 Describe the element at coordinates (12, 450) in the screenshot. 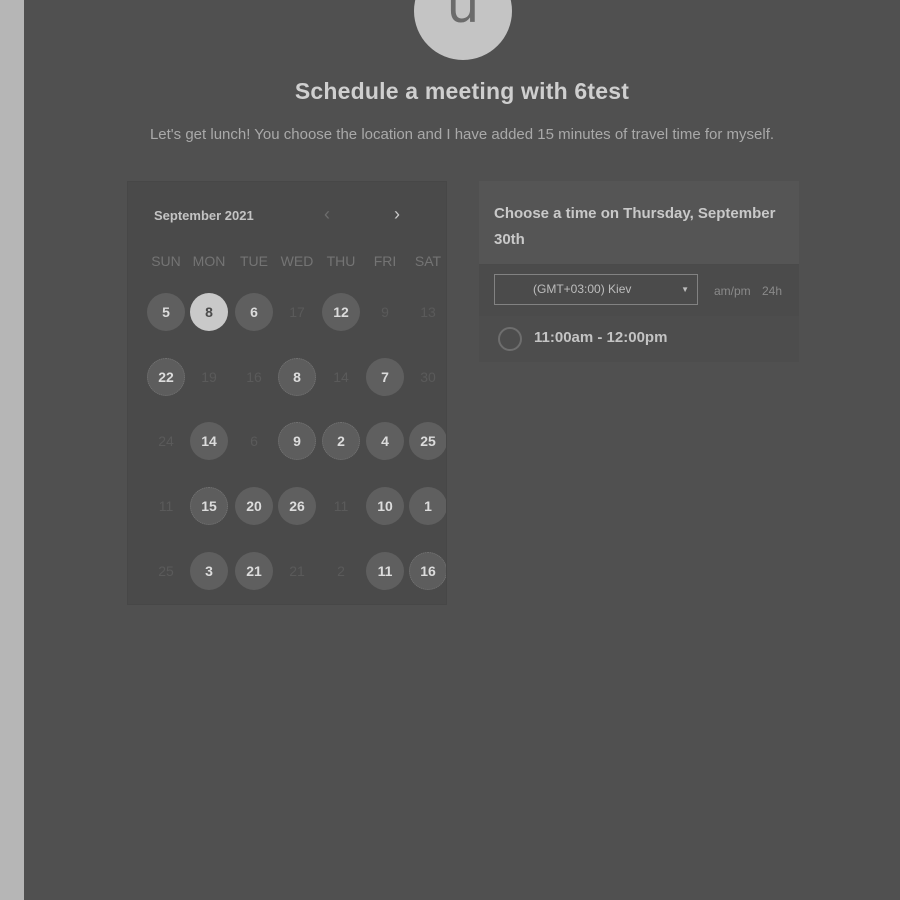

I see `left-sidebar-strip` at that location.